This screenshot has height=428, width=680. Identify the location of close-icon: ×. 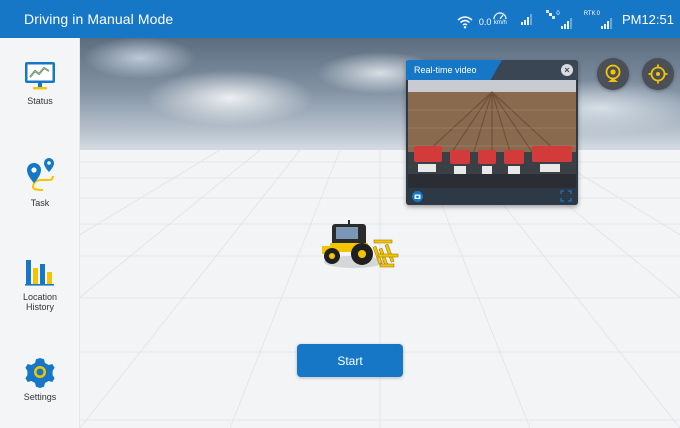
(567, 70).